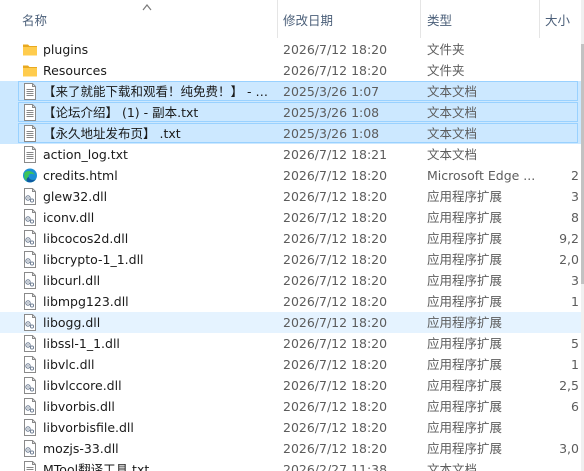  I want to click on file-type: 文件夹, so click(446, 70).